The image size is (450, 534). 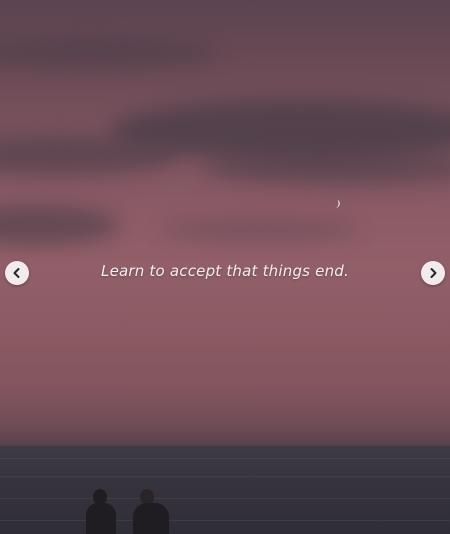 I want to click on chevron-left-icon, so click(x=16, y=273).